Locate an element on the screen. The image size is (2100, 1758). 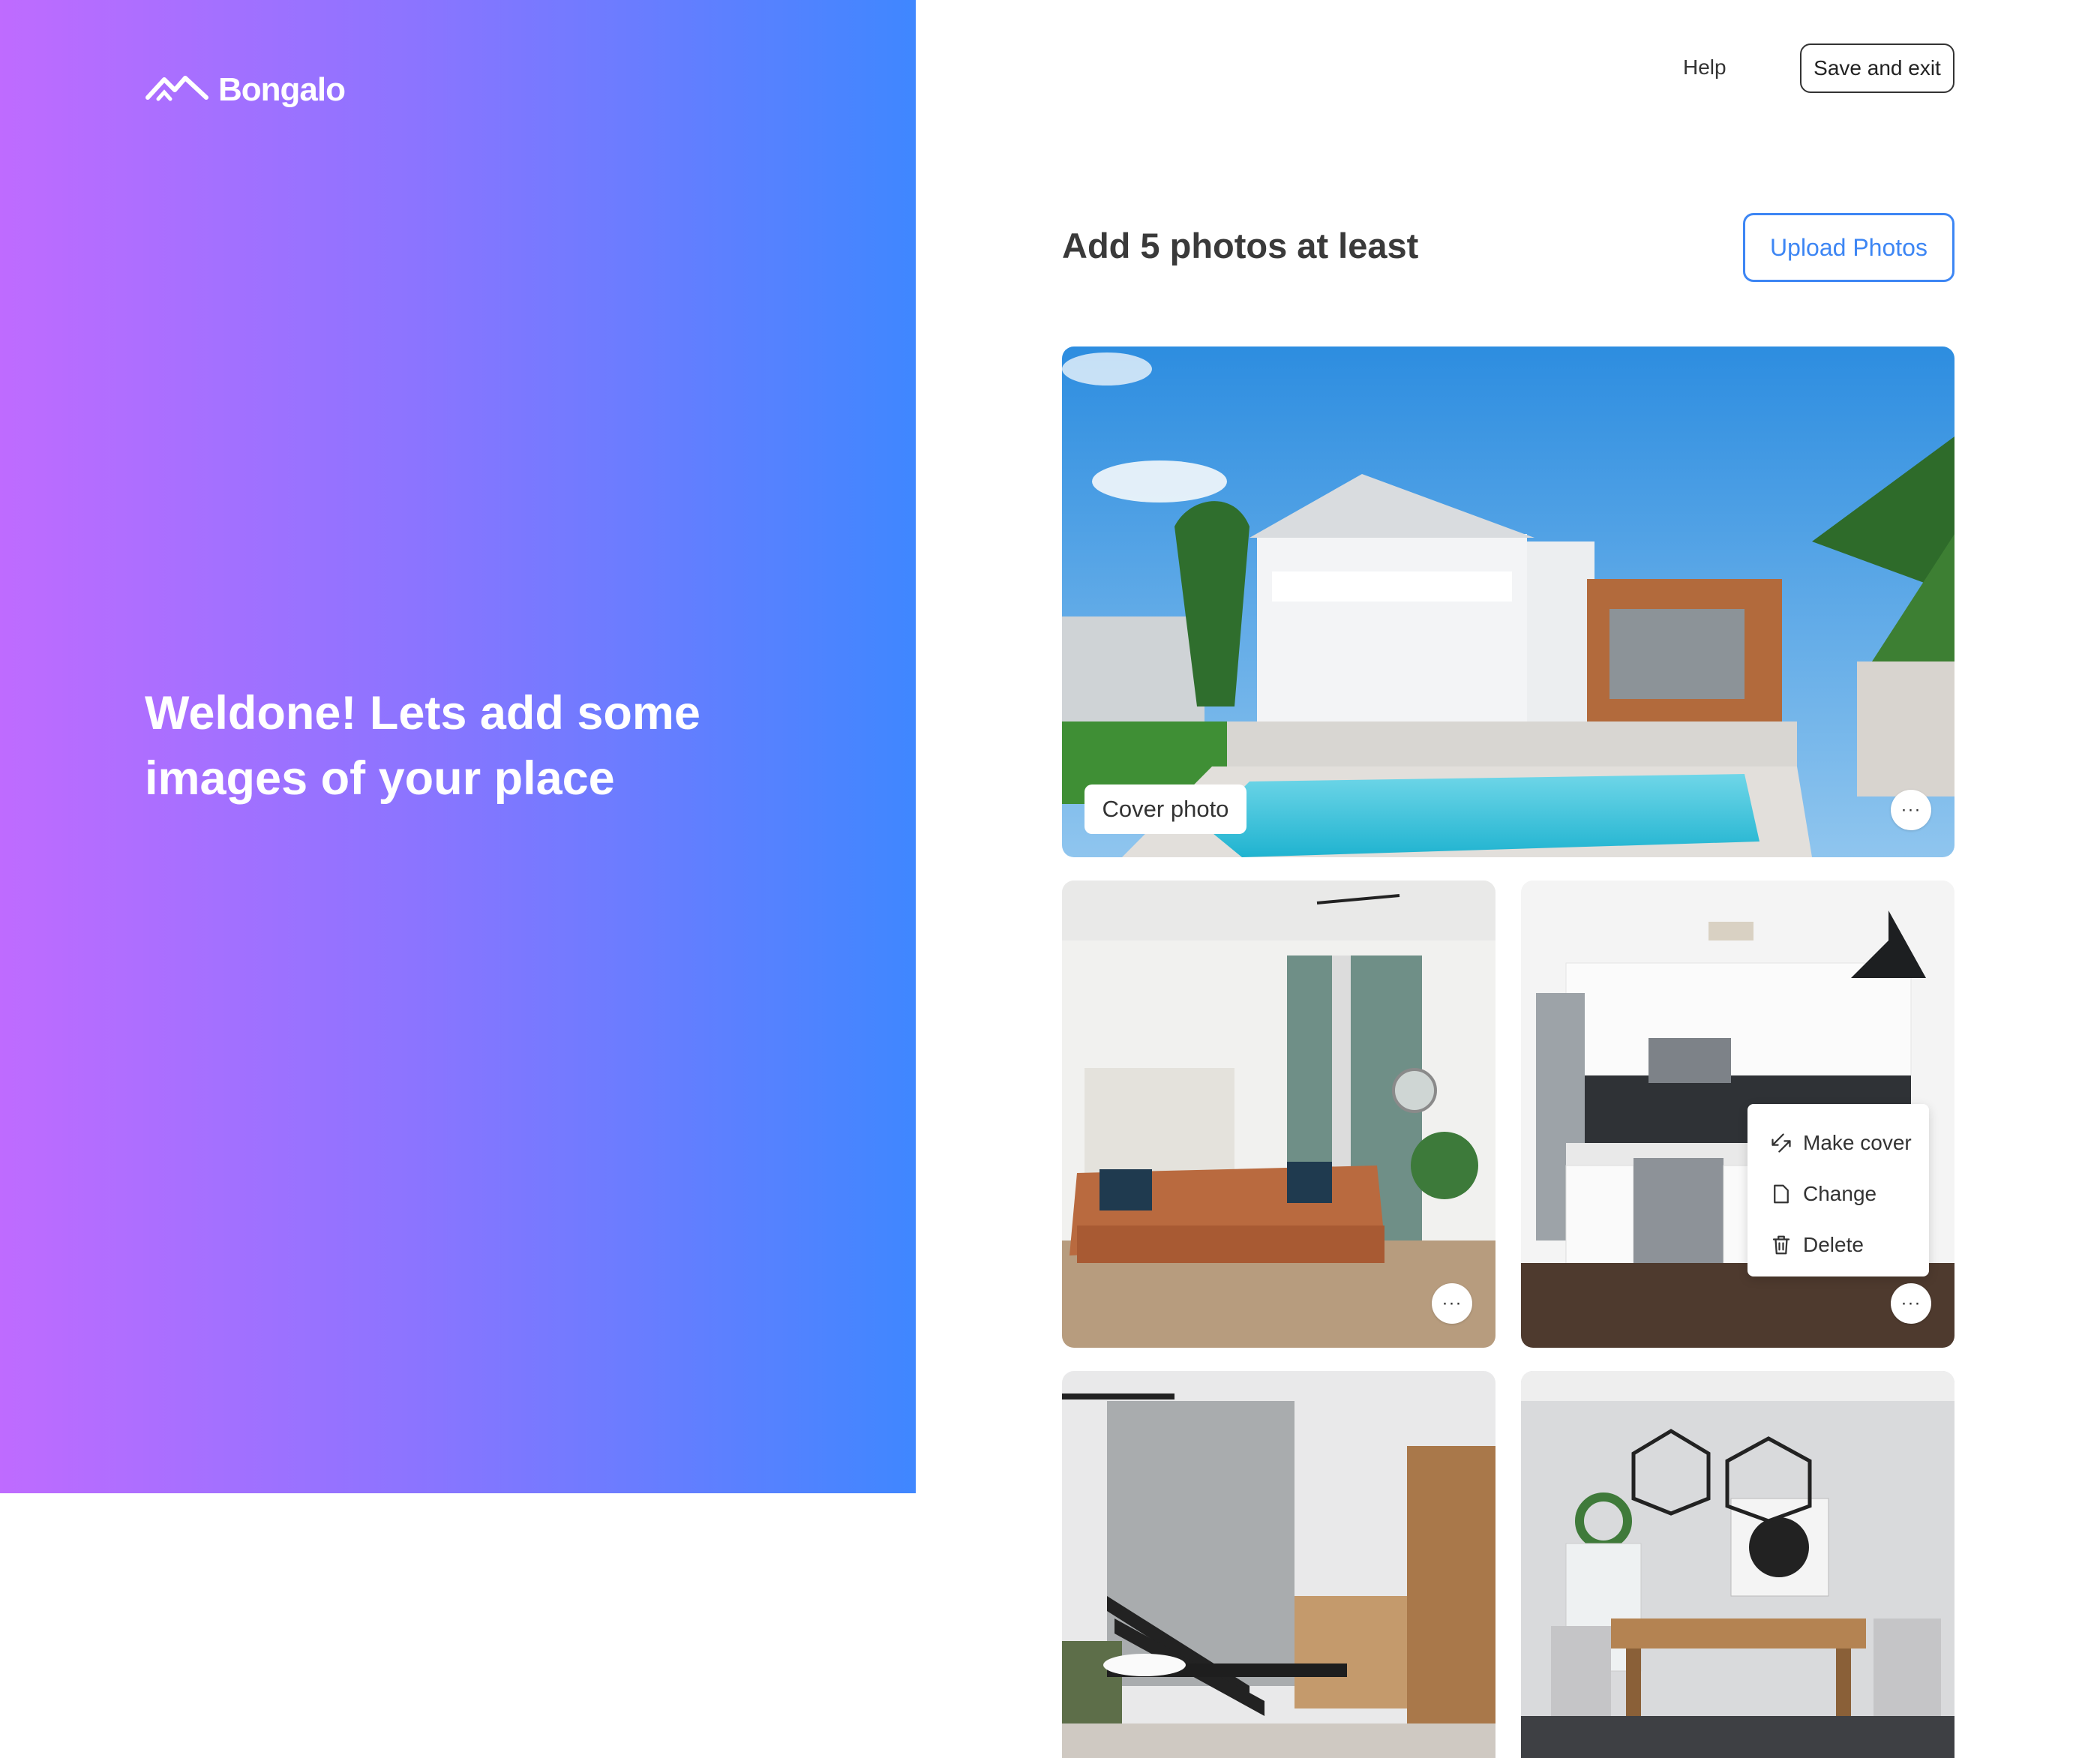
staircase-interior-photo is located at coordinates (1279, 1564).